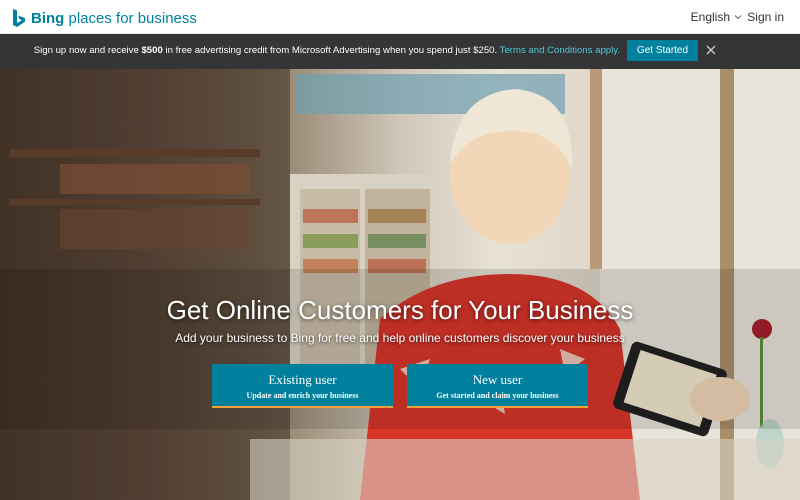 The height and width of the screenshot is (500, 800). I want to click on get-started-button: Get Started, so click(662, 50).